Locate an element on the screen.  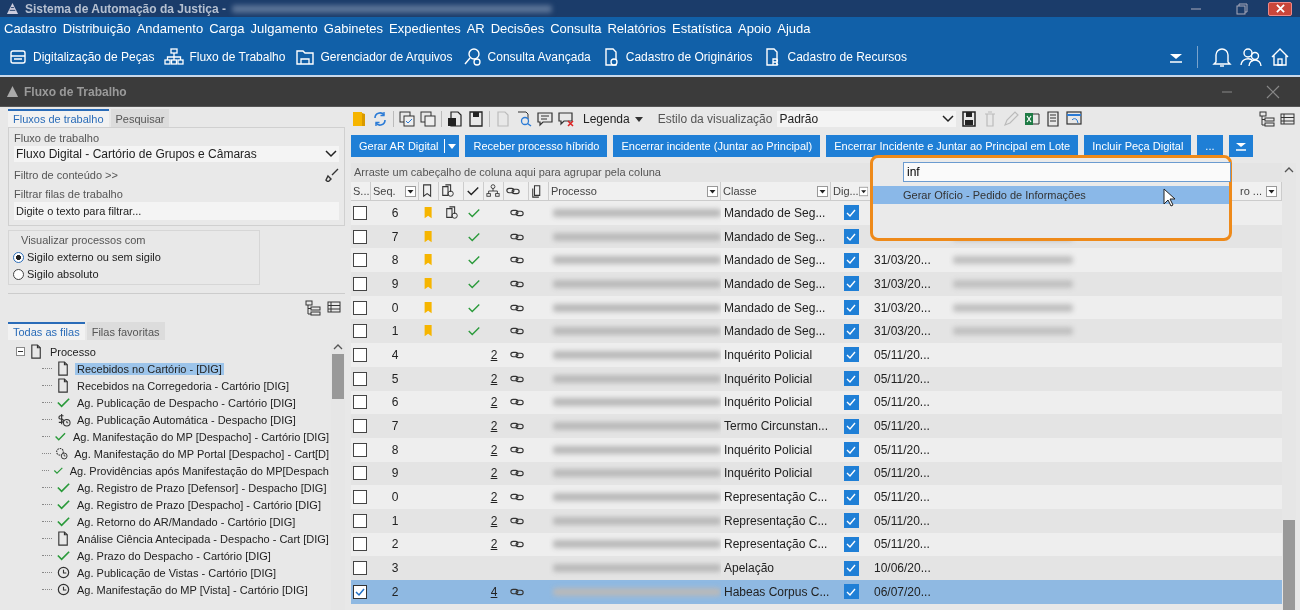
menu-item: Consulta is located at coordinates (577, 28).